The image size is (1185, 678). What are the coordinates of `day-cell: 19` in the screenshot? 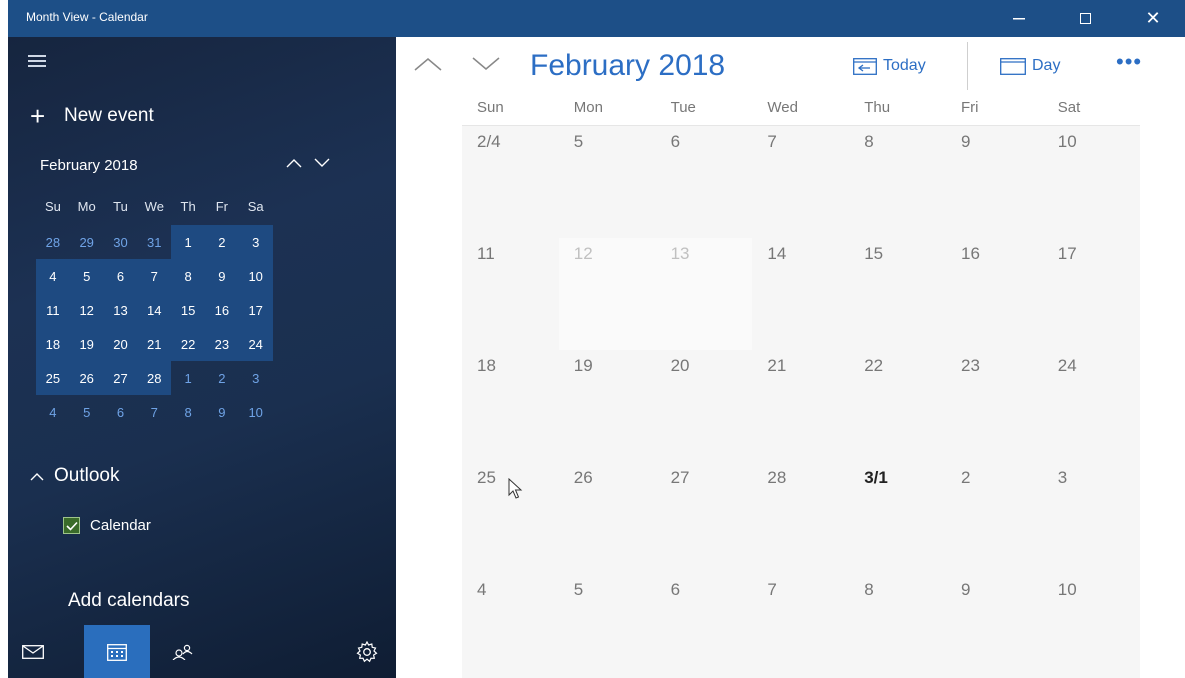 It's located at (607, 406).